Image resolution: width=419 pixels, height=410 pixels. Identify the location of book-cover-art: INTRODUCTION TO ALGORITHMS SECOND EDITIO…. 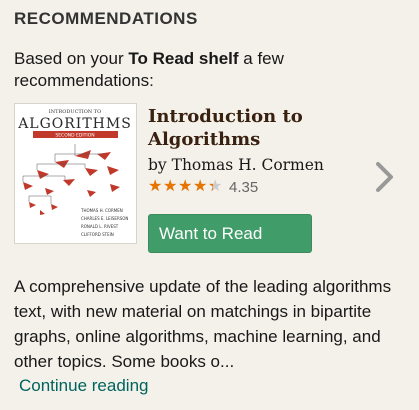
(74, 173).